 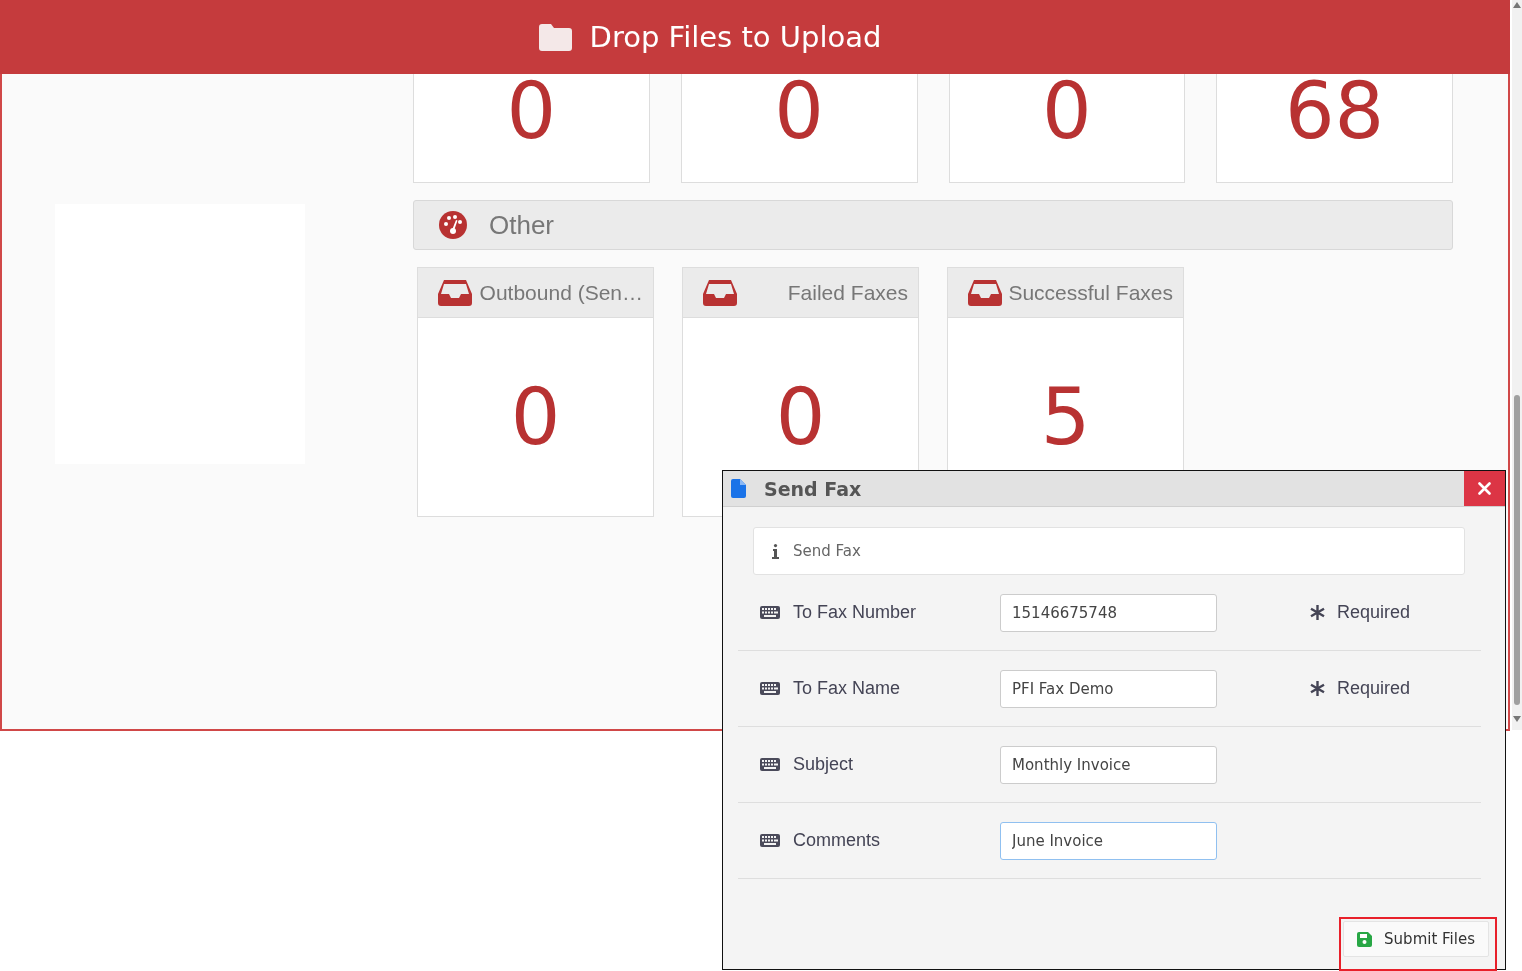 I want to click on field-label: To Fax Number, so click(x=855, y=612).